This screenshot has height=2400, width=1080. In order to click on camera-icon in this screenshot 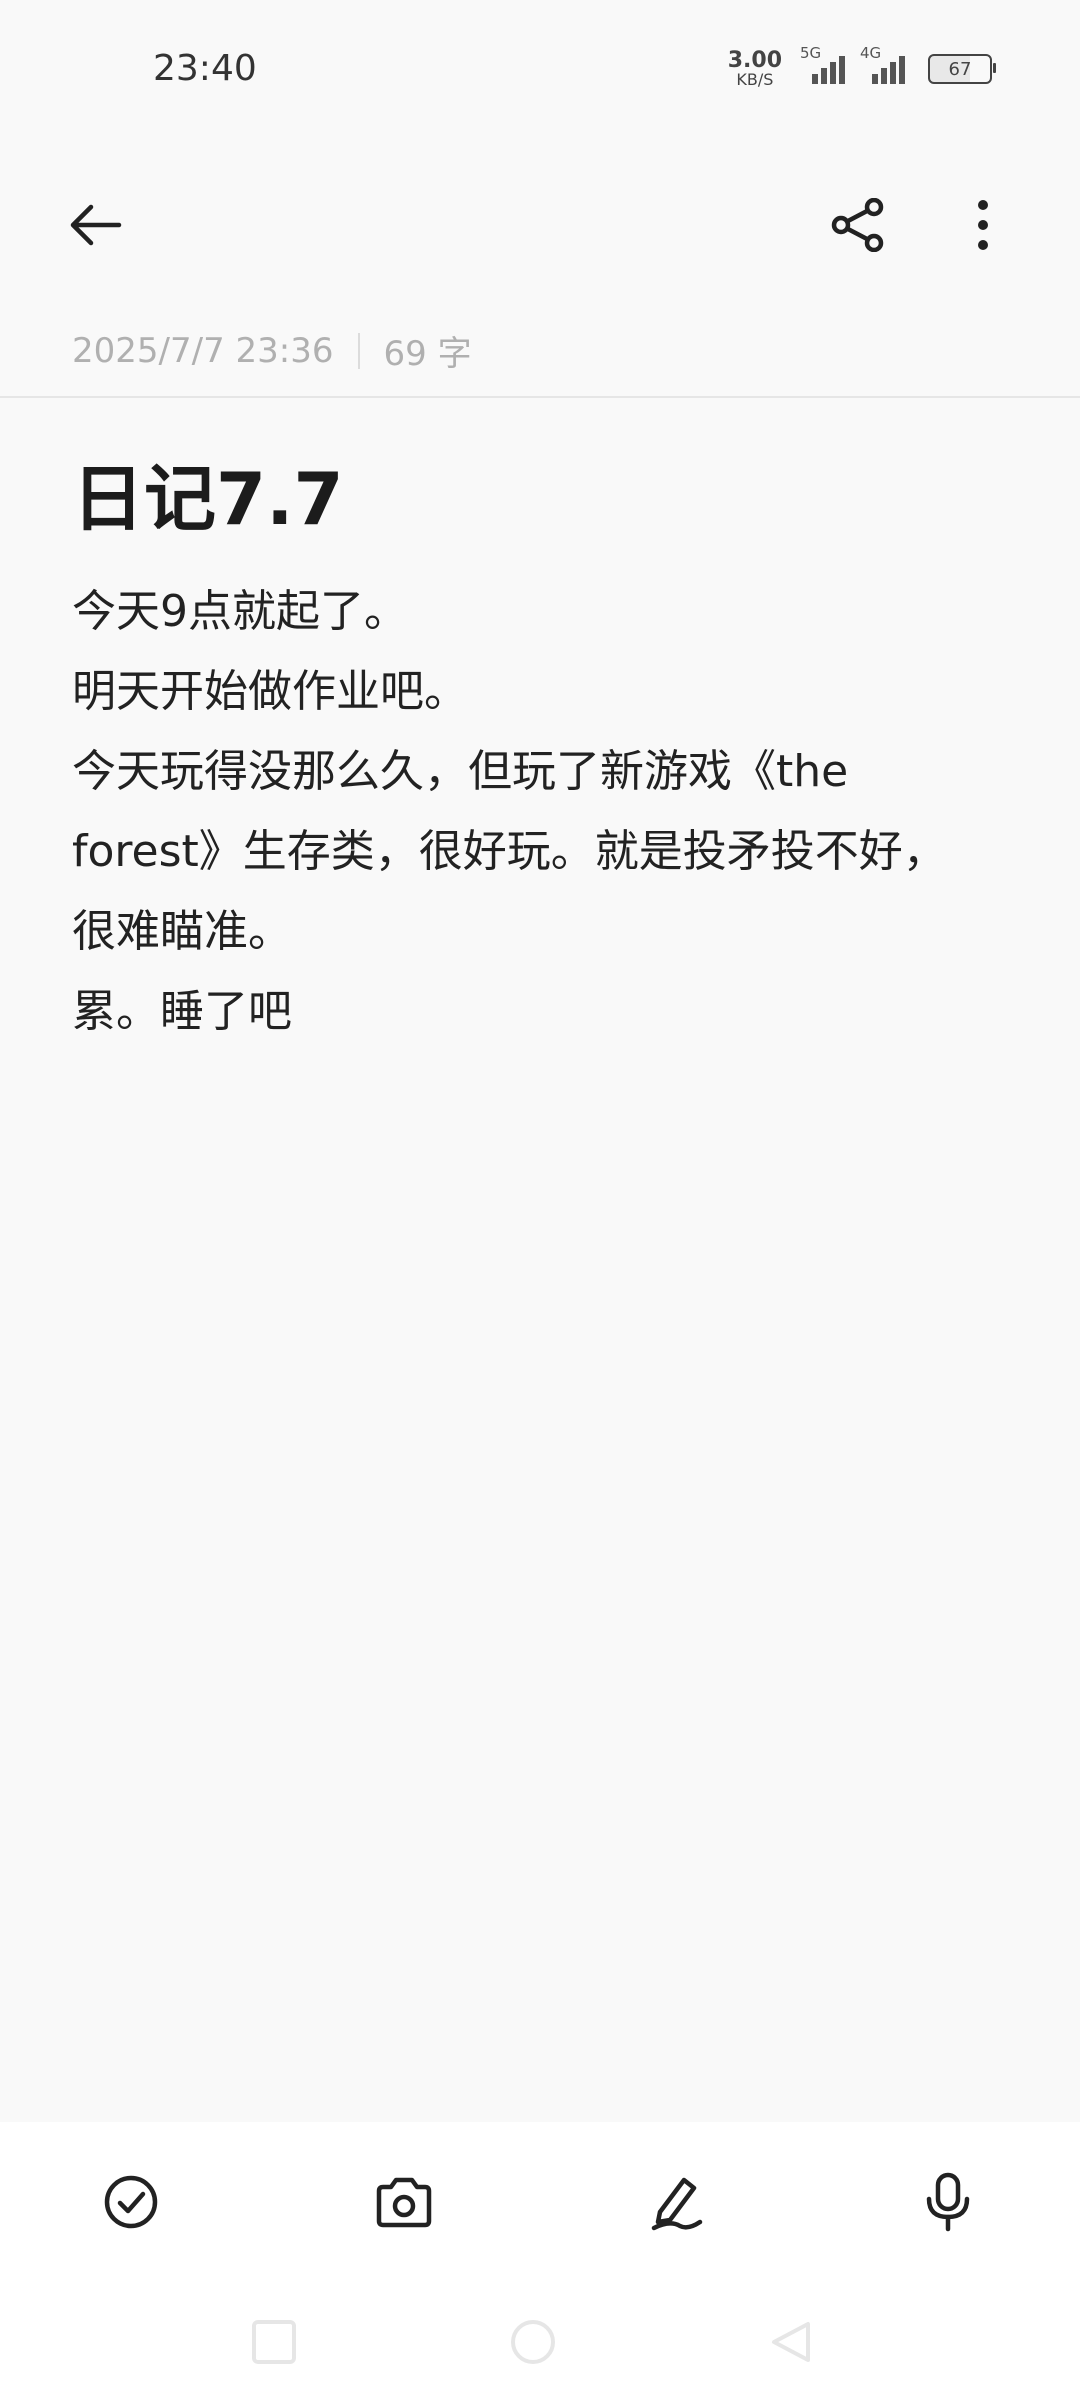, I will do `click(404, 2202)`.